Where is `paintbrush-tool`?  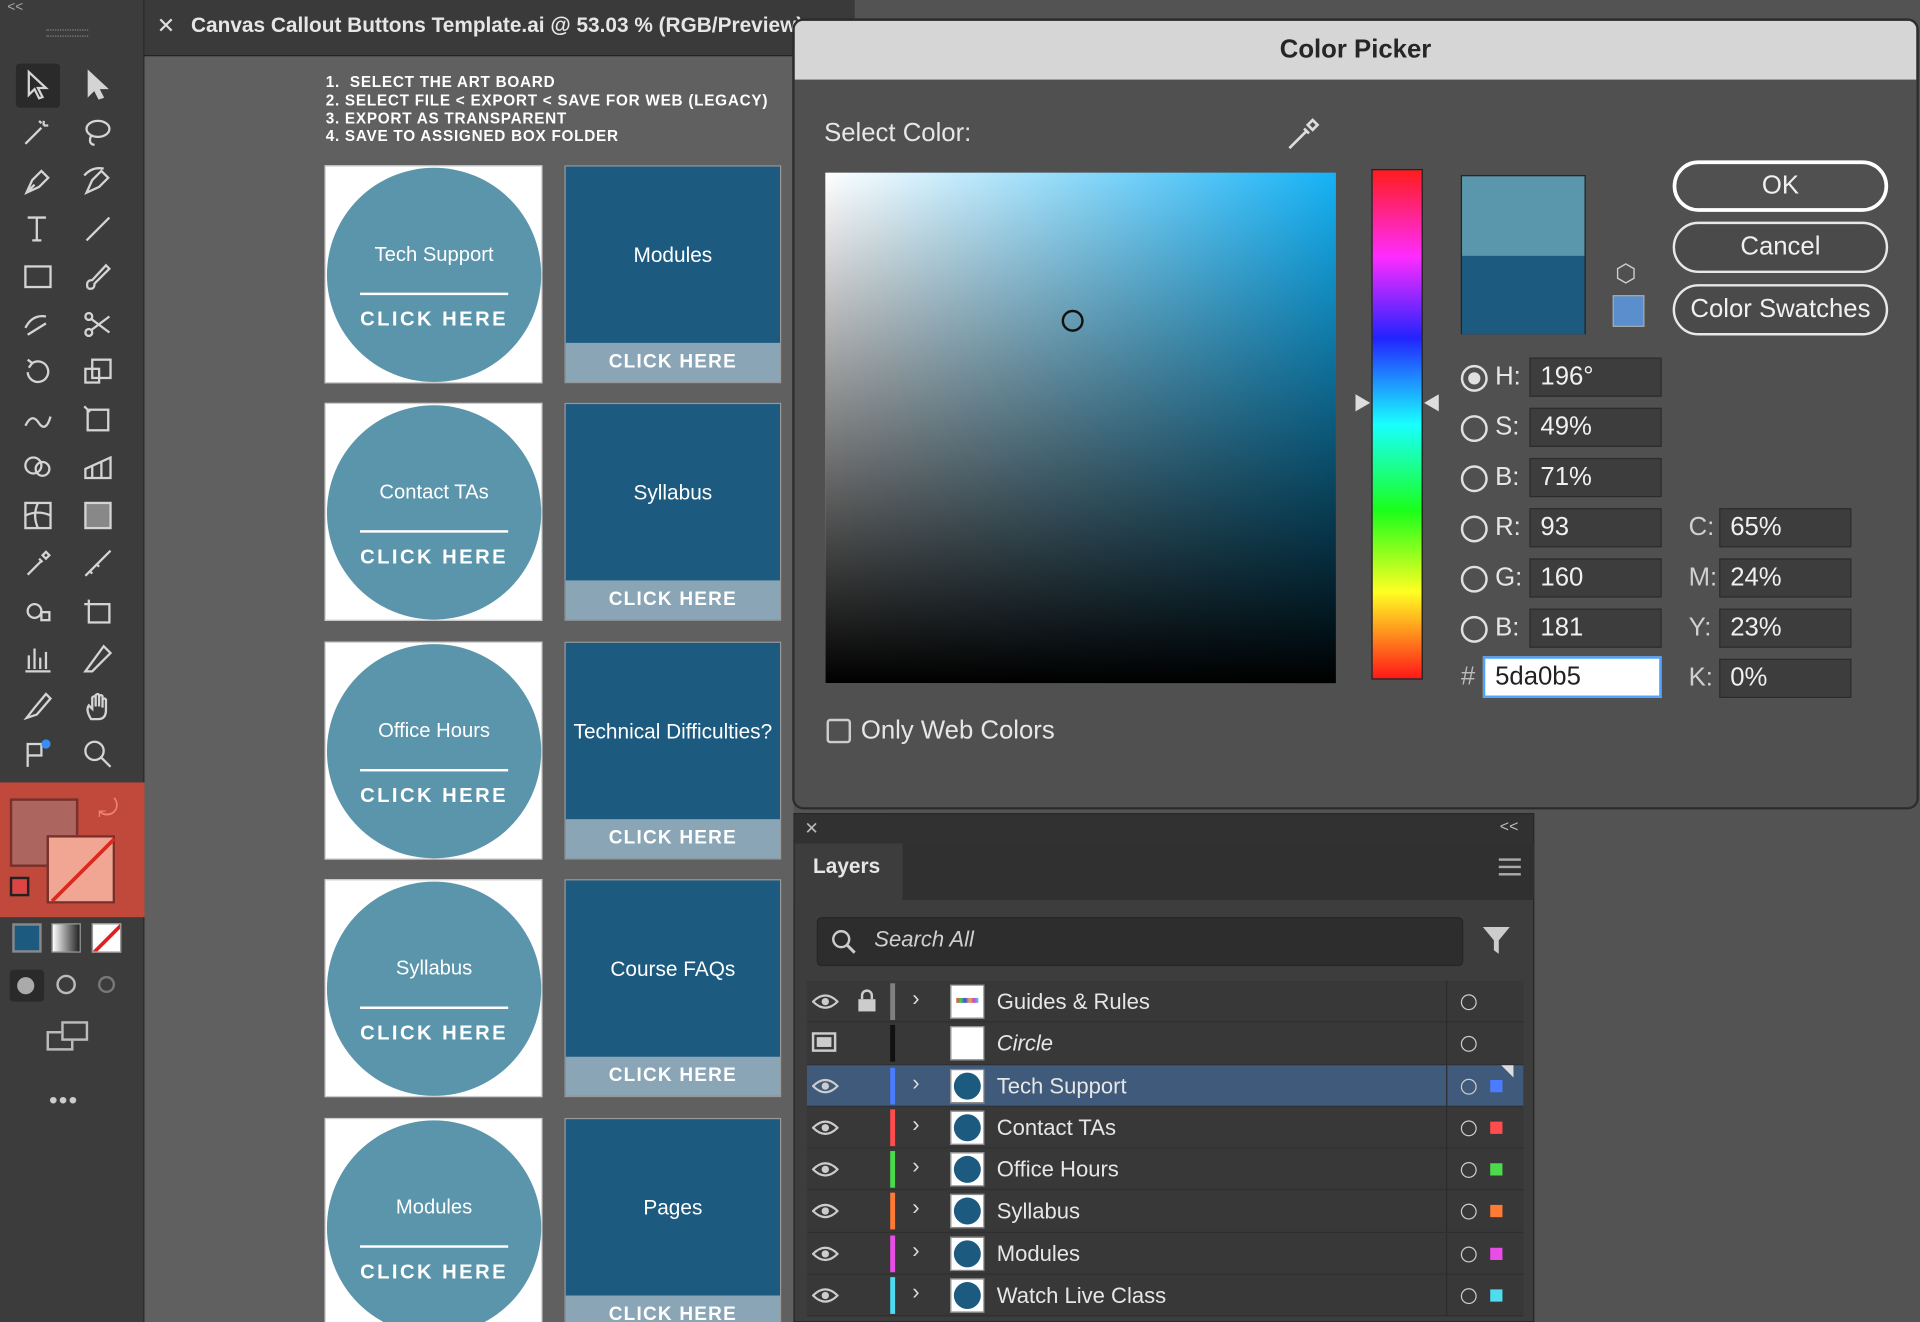
paintbrush-tool is located at coordinates (98, 277).